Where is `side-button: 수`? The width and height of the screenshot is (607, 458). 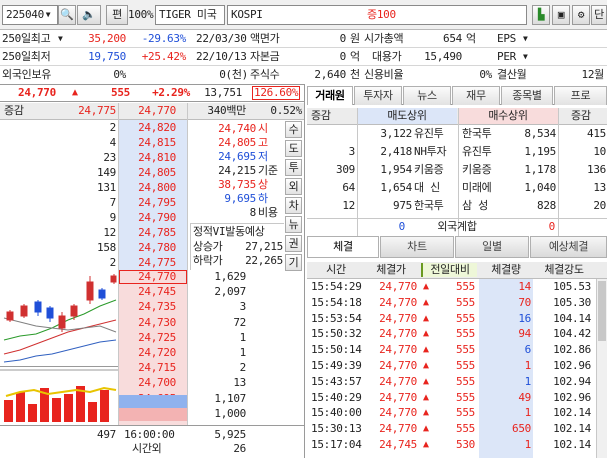 side-button: 수 is located at coordinates (293, 129).